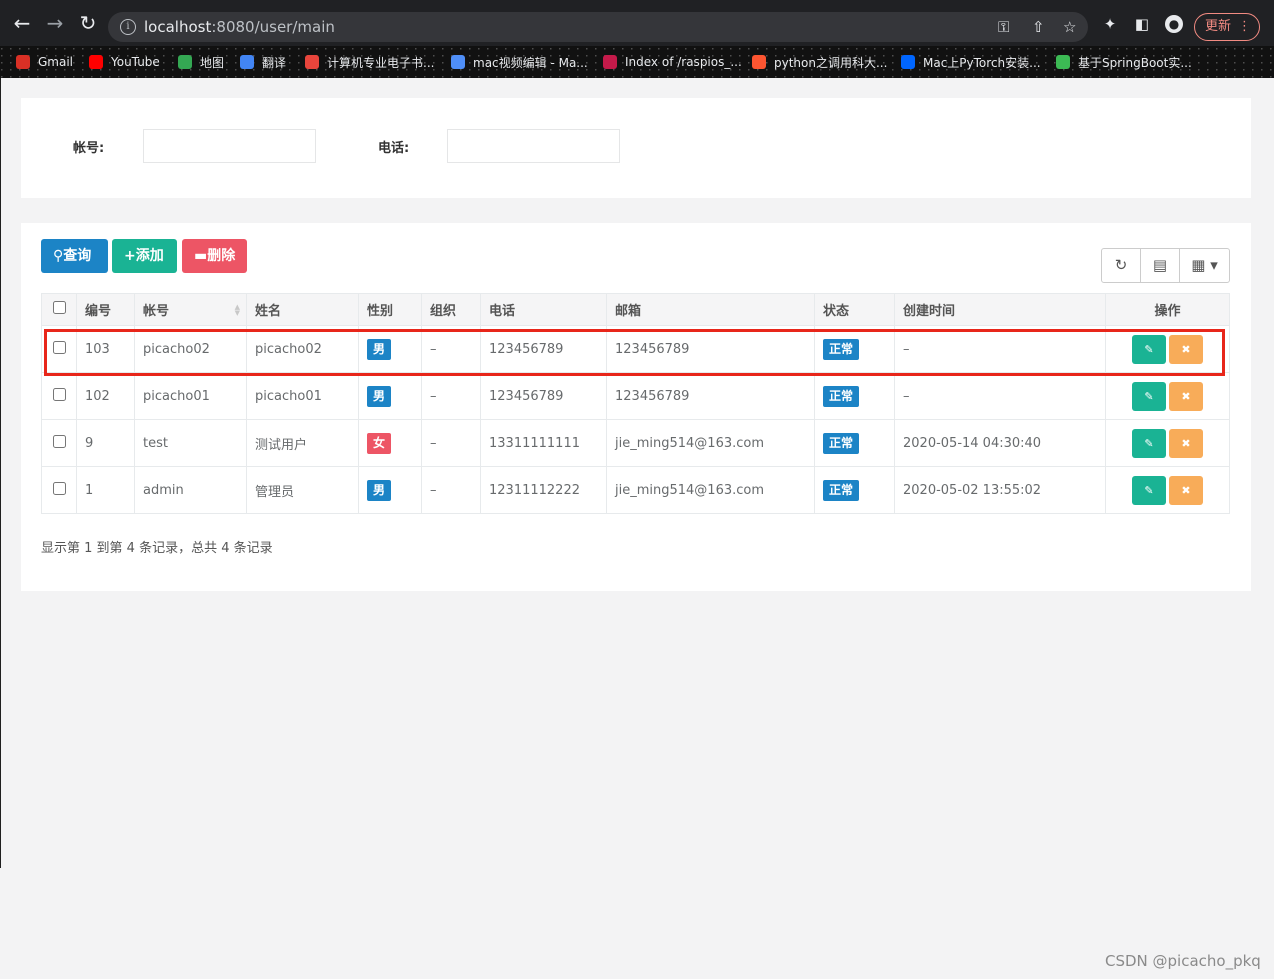  Describe the element at coordinates (1142, 24) in the screenshot. I see `sidepanel-icon: ◧` at that location.